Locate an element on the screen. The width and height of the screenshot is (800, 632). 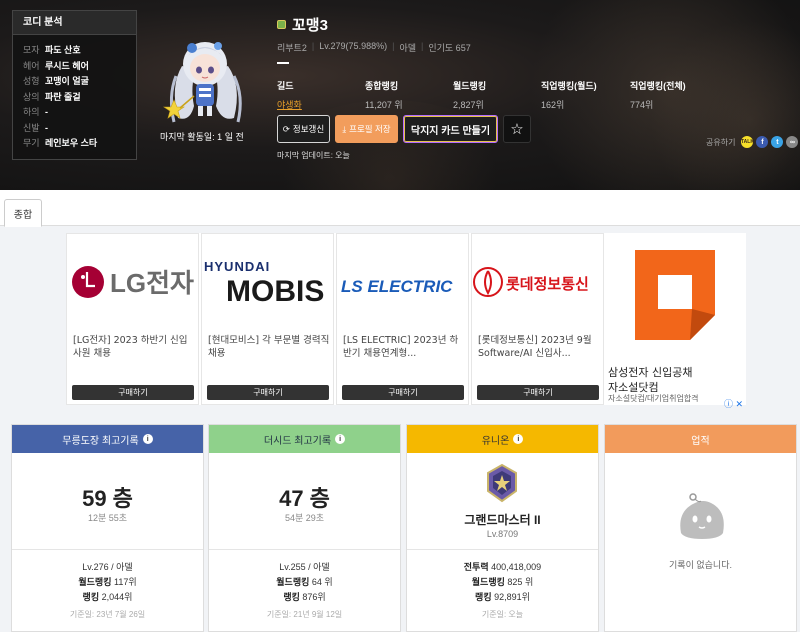
achievement-card: 업적 기록이 없습니다. is located at coordinates (700, 528).